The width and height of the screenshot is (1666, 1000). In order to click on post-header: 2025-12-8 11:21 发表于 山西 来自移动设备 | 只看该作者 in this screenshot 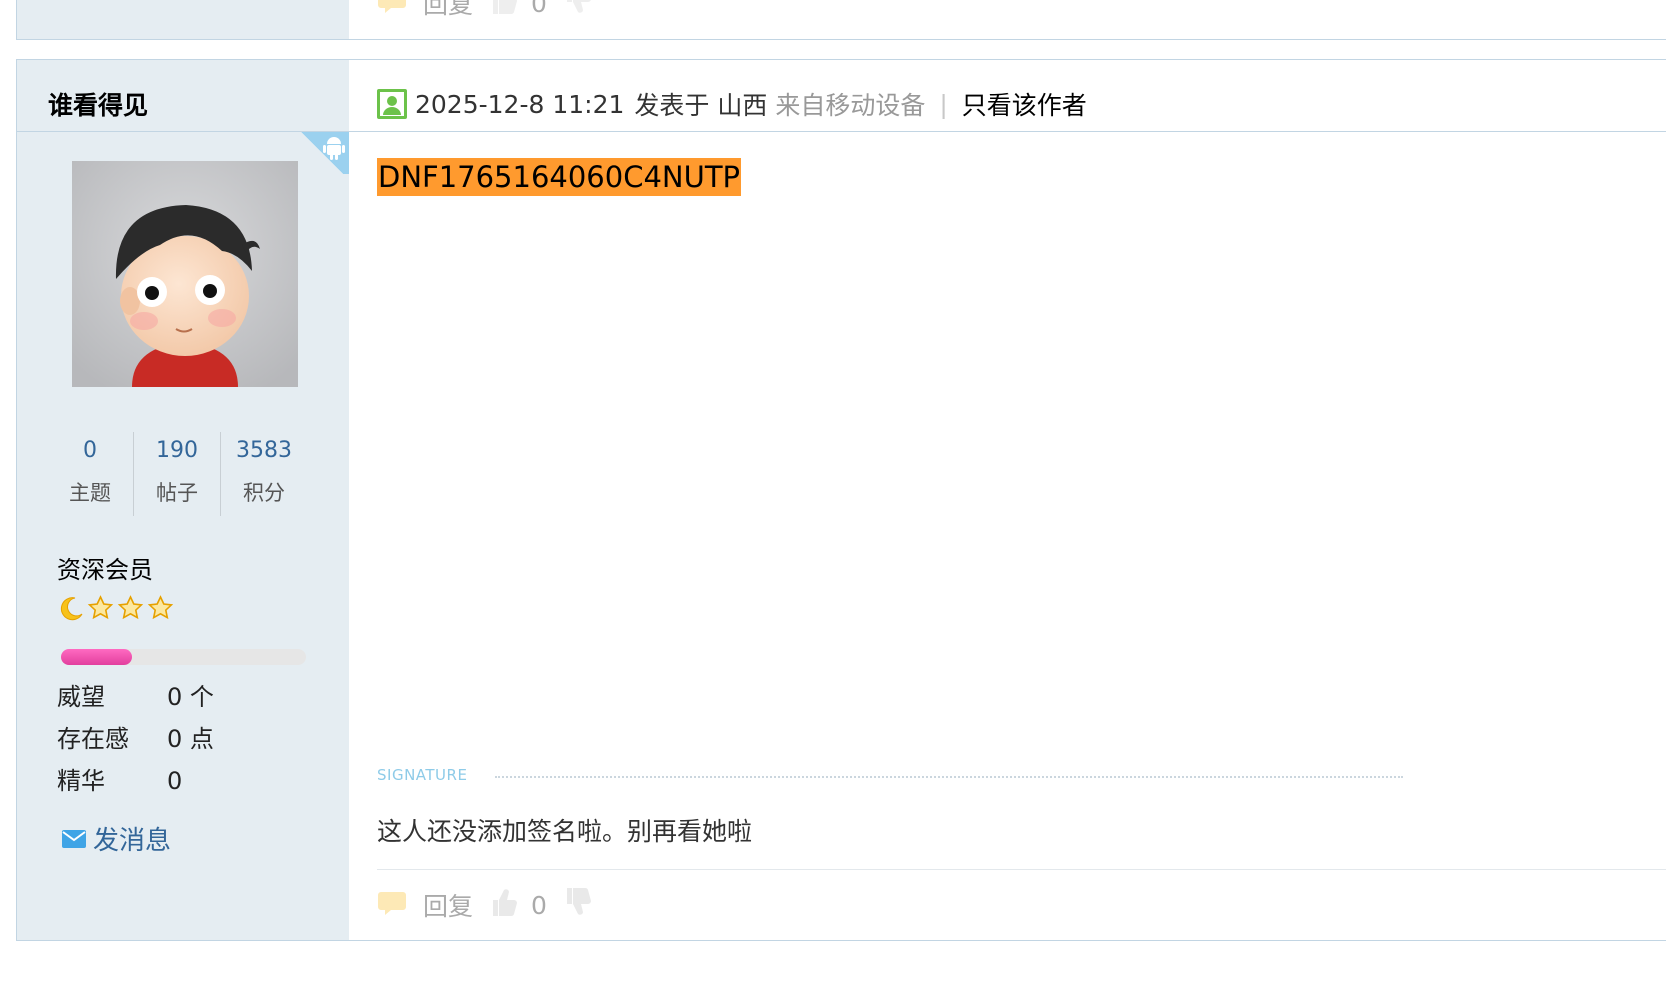, I will do `click(732, 104)`.